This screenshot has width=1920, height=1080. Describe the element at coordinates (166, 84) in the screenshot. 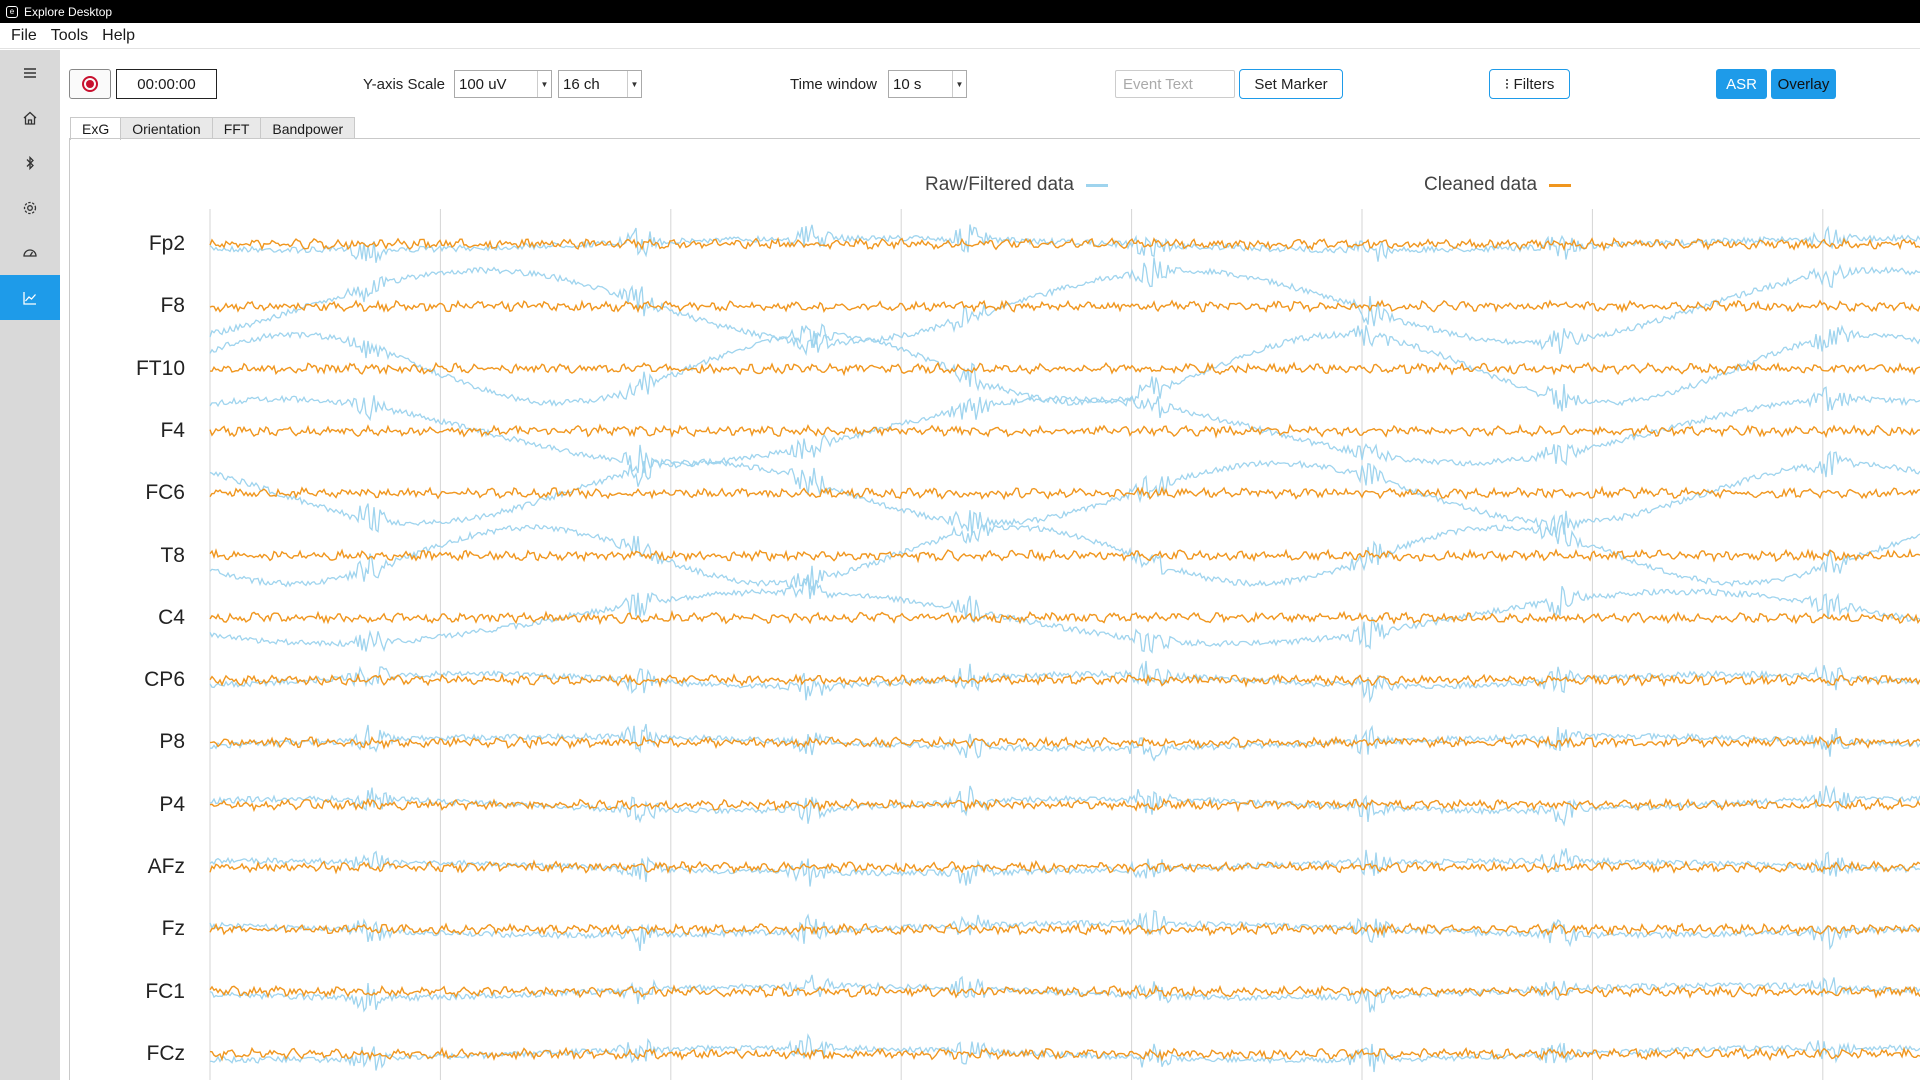

I see `record-timer: 00:00:00` at that location.